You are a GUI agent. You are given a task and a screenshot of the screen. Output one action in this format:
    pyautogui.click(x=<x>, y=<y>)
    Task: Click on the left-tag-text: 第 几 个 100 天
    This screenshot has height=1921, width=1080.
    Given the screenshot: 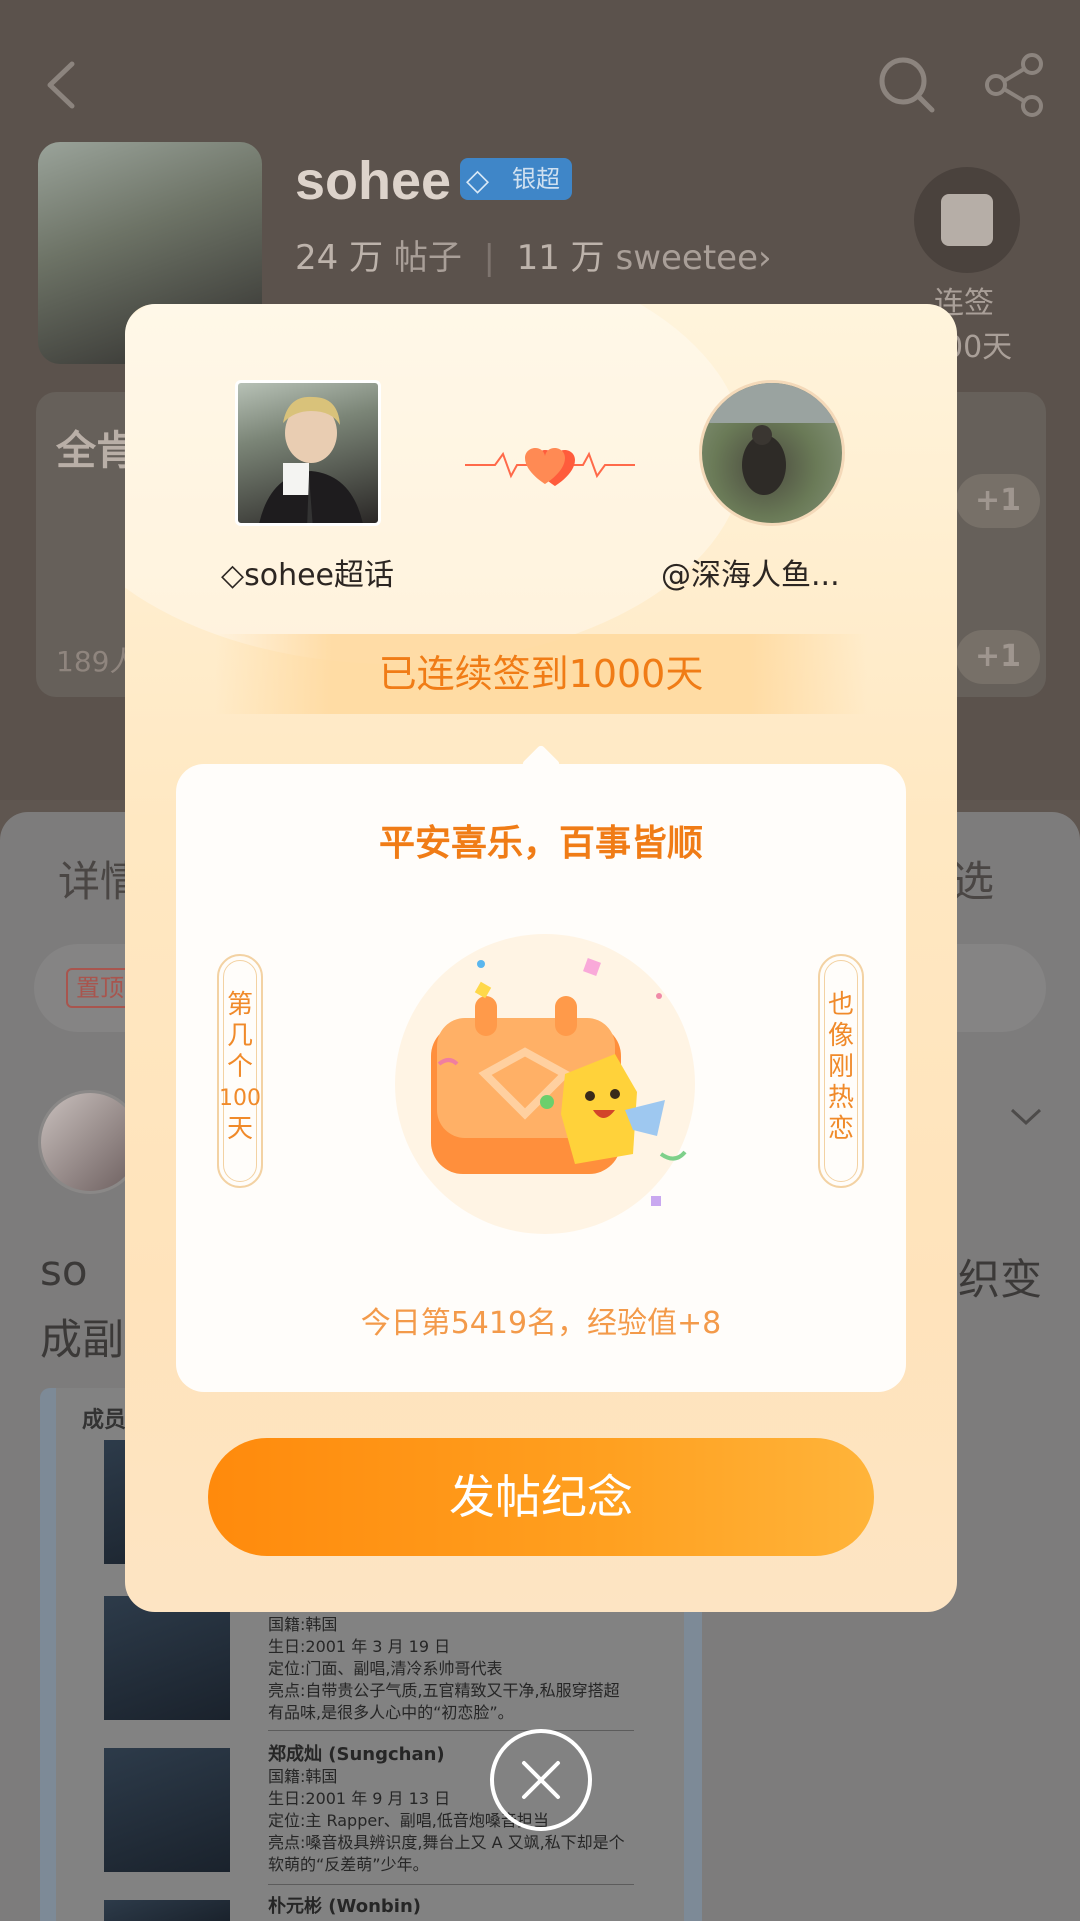 What is the action you would take?
    pyautogui.click(x=240, y=1067)
    